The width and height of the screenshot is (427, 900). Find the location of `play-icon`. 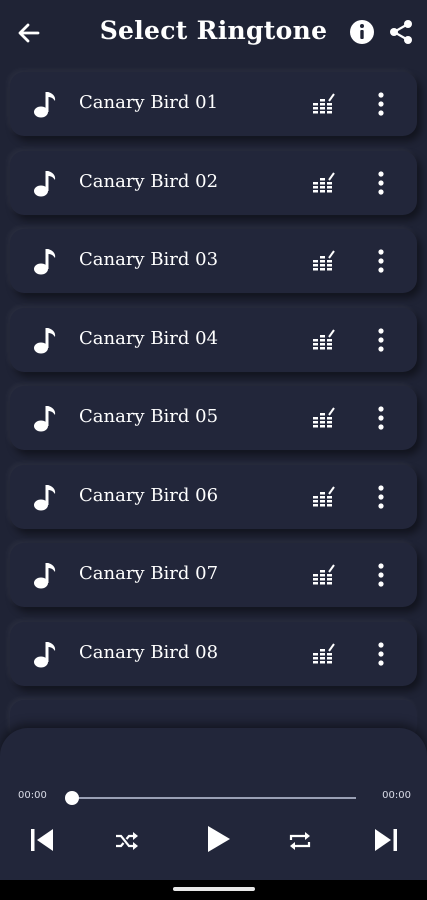

play-icon is located at coordinates (218, 839).